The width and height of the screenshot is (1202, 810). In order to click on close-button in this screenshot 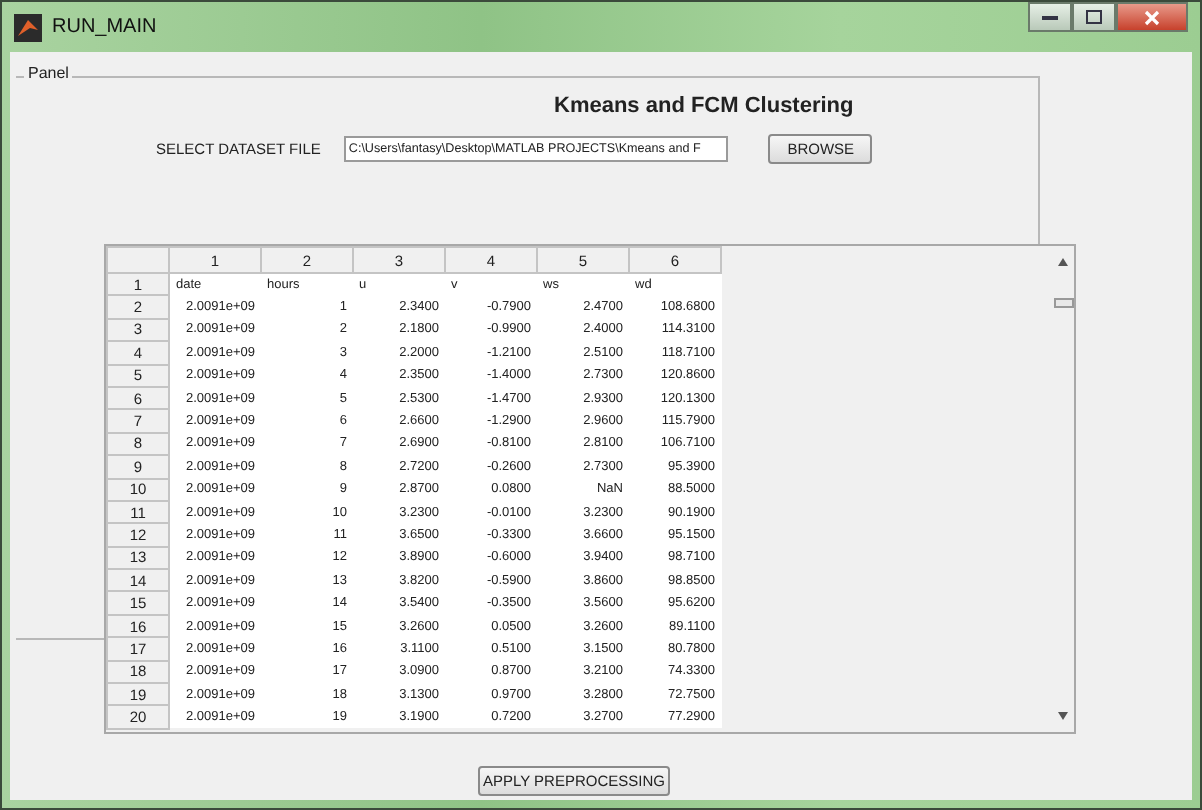, I will do `click(1152, 17)`.